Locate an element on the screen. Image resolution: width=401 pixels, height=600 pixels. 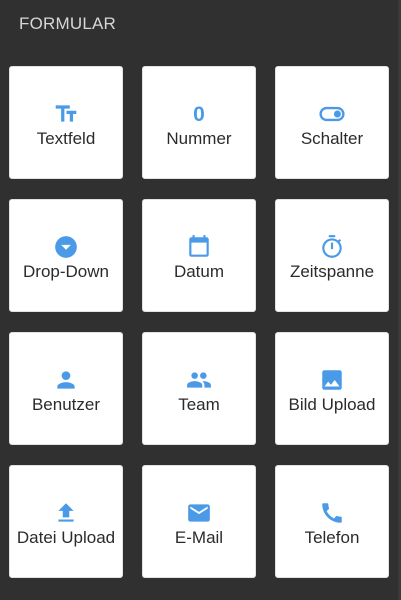
datum-tile: Datum is located at coordinates (199, 255).